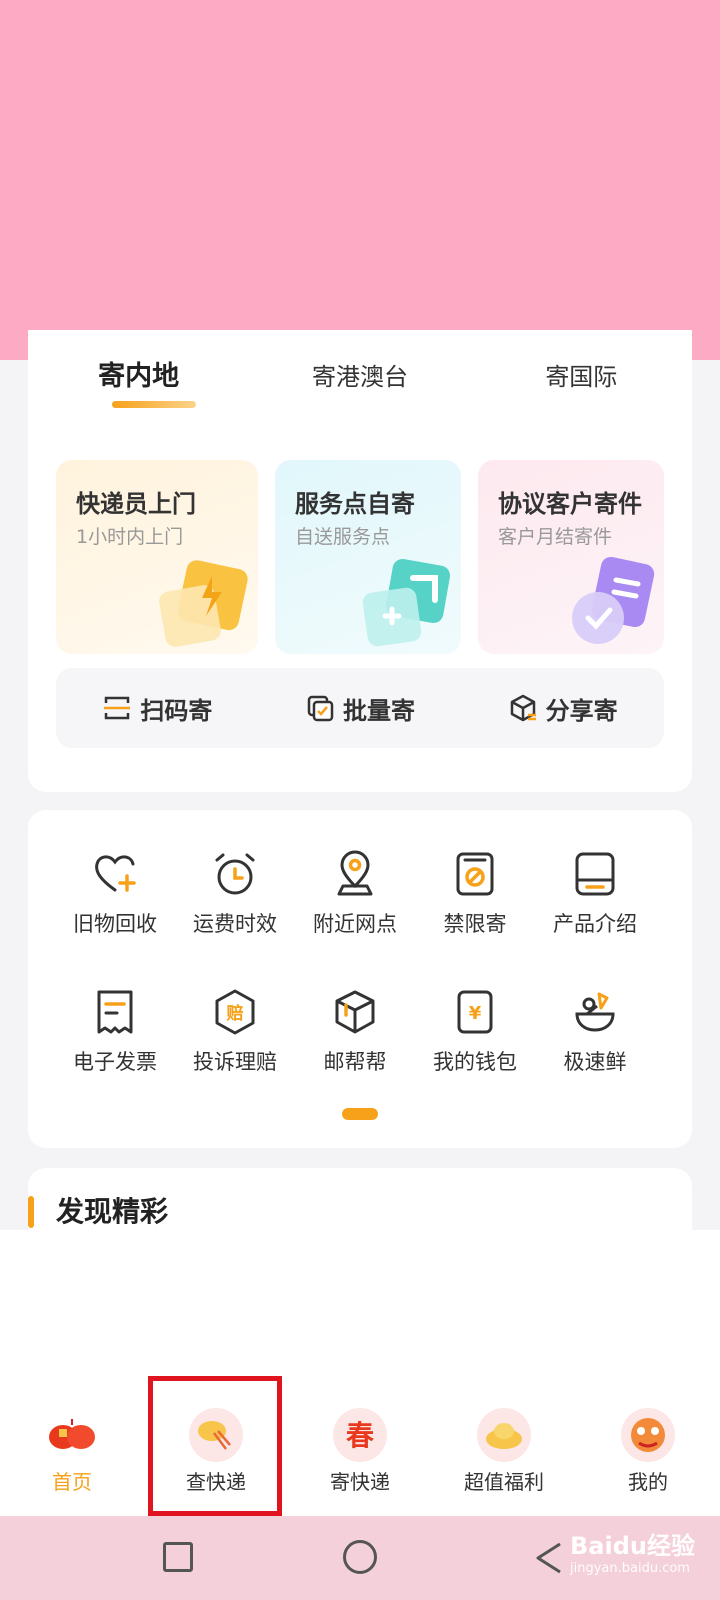  I want to click on home-button, so click(360, 1557).